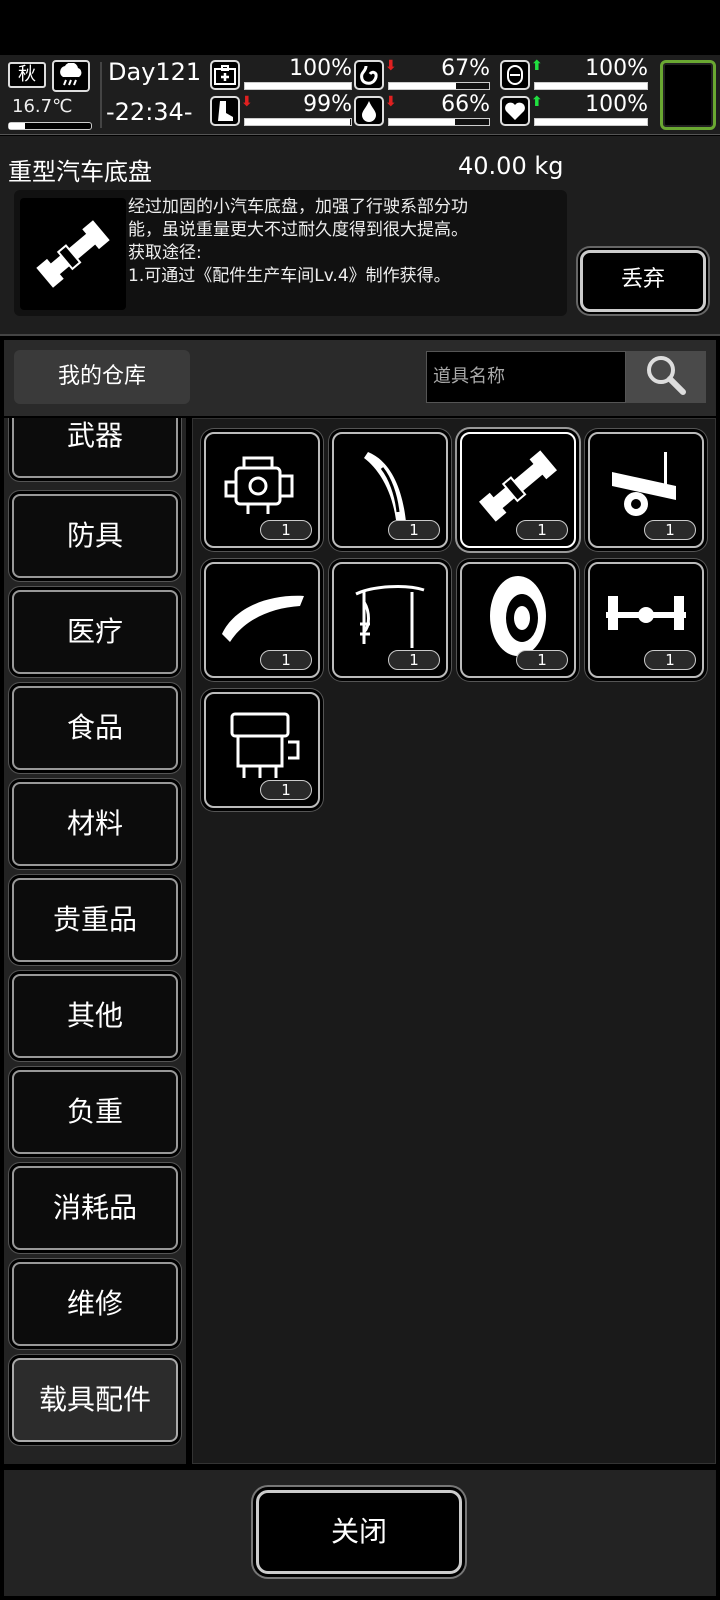 The height and width of the screenshot is (1600, 720). I want to click on category-other: 其他, so click(95, 1016).